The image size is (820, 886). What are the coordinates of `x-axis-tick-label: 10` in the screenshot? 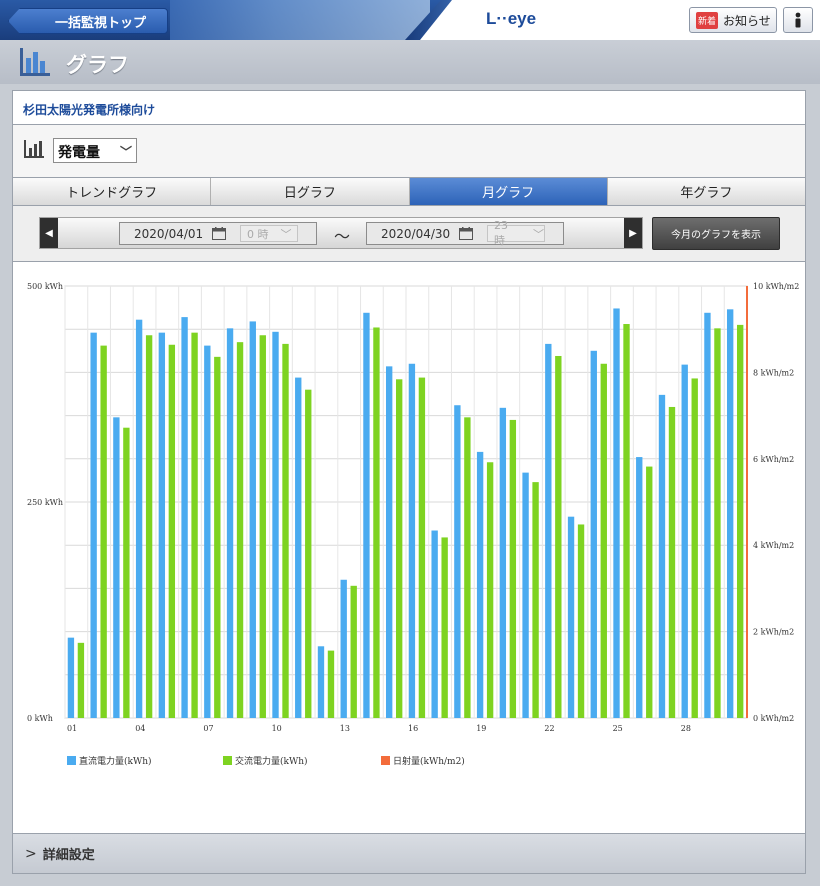 It's located at (277, 728).